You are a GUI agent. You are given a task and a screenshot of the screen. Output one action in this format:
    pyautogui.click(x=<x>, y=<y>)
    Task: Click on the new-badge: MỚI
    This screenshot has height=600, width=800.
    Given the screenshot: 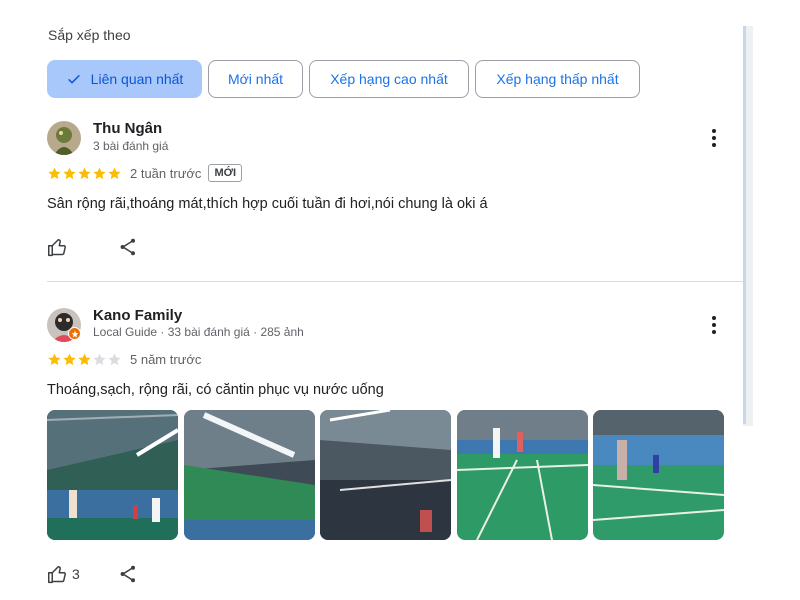 What is the action you would take?
    pyautogui.click(x=225, y=173)
    